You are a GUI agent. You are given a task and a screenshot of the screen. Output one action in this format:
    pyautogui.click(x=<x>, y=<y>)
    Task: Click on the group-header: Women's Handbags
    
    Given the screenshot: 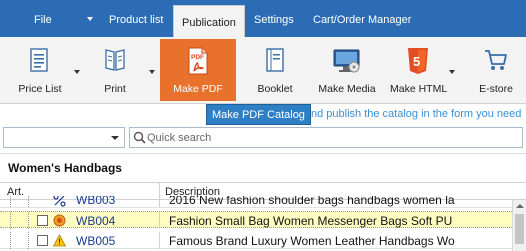 What is the action you would take?
    pyautogui.click(x=263, y=167)
    